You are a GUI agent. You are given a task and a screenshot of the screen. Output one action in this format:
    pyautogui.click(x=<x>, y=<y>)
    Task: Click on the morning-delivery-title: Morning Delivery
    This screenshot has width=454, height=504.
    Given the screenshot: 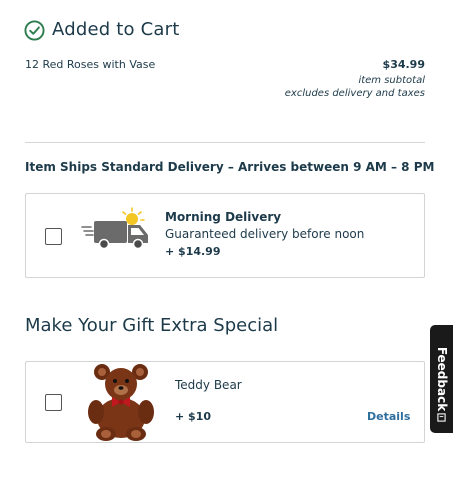 What is the action you would take?
    pyautogui.click(x=223, y=217)
    